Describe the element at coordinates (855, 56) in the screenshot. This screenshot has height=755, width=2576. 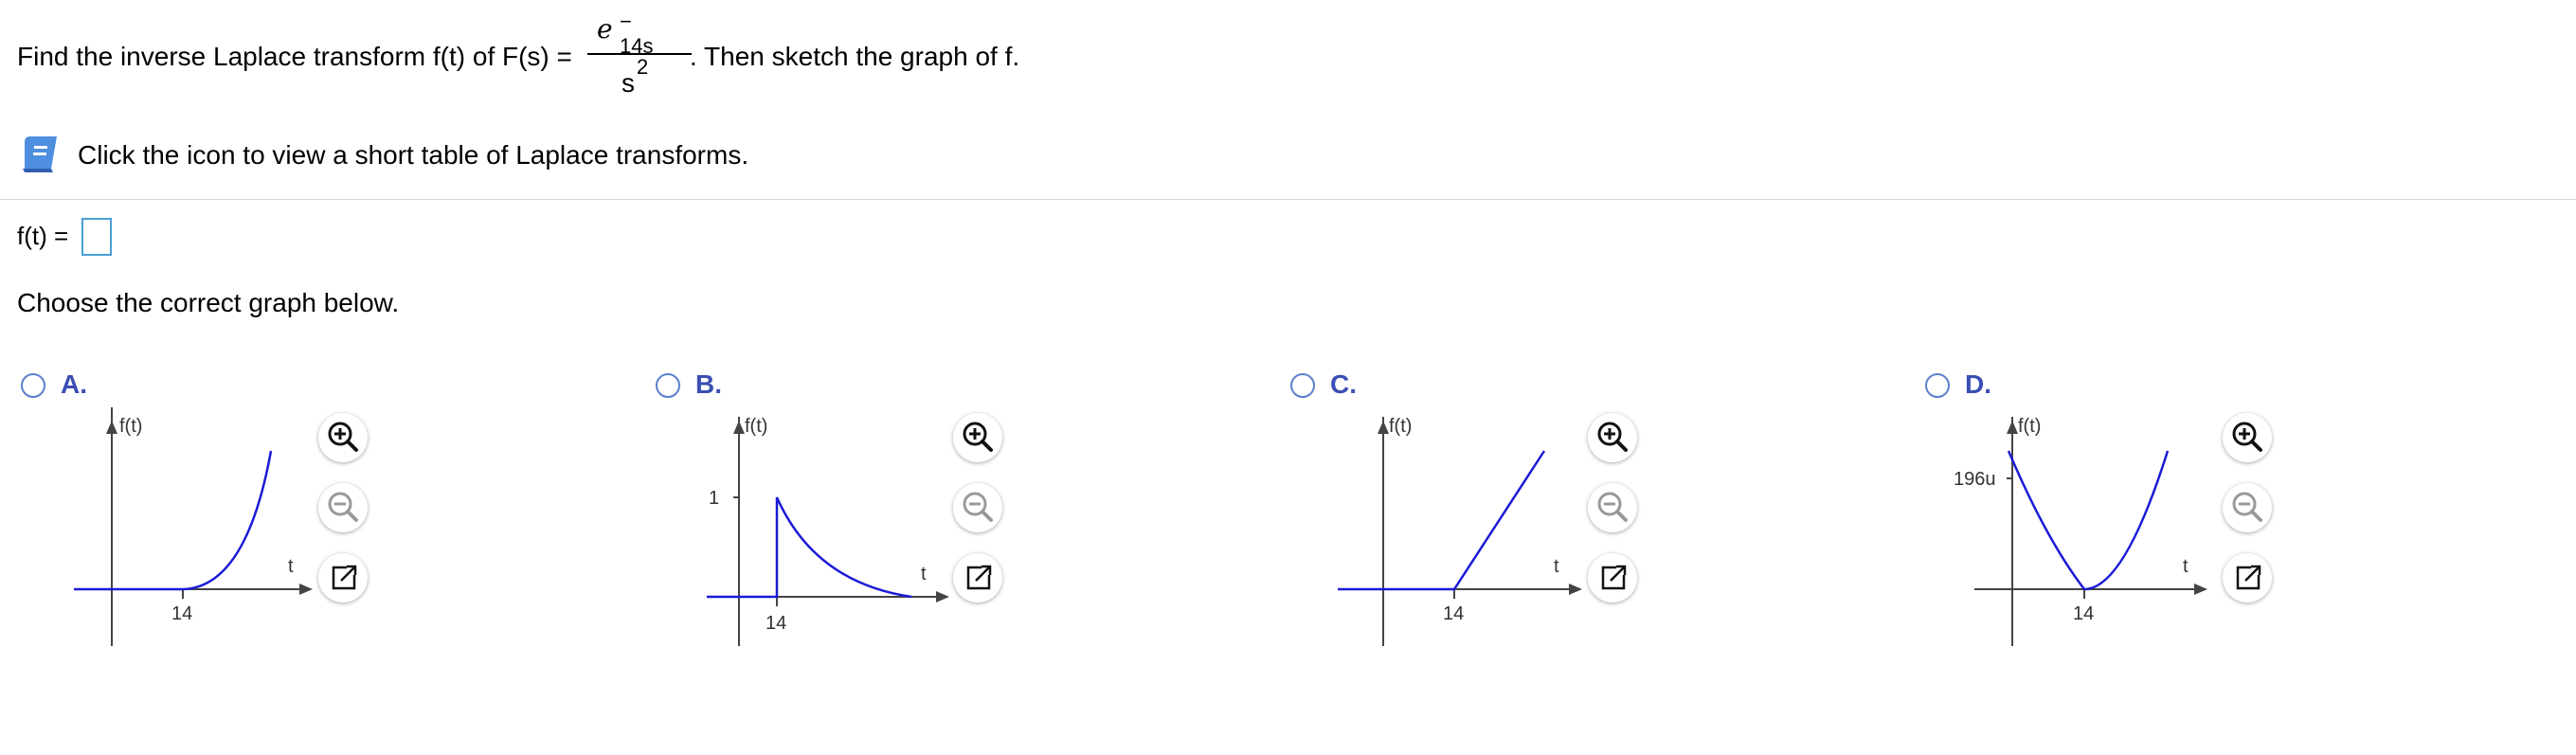
I see `question-suffix: . Then sketch the graph of f.` at that location.